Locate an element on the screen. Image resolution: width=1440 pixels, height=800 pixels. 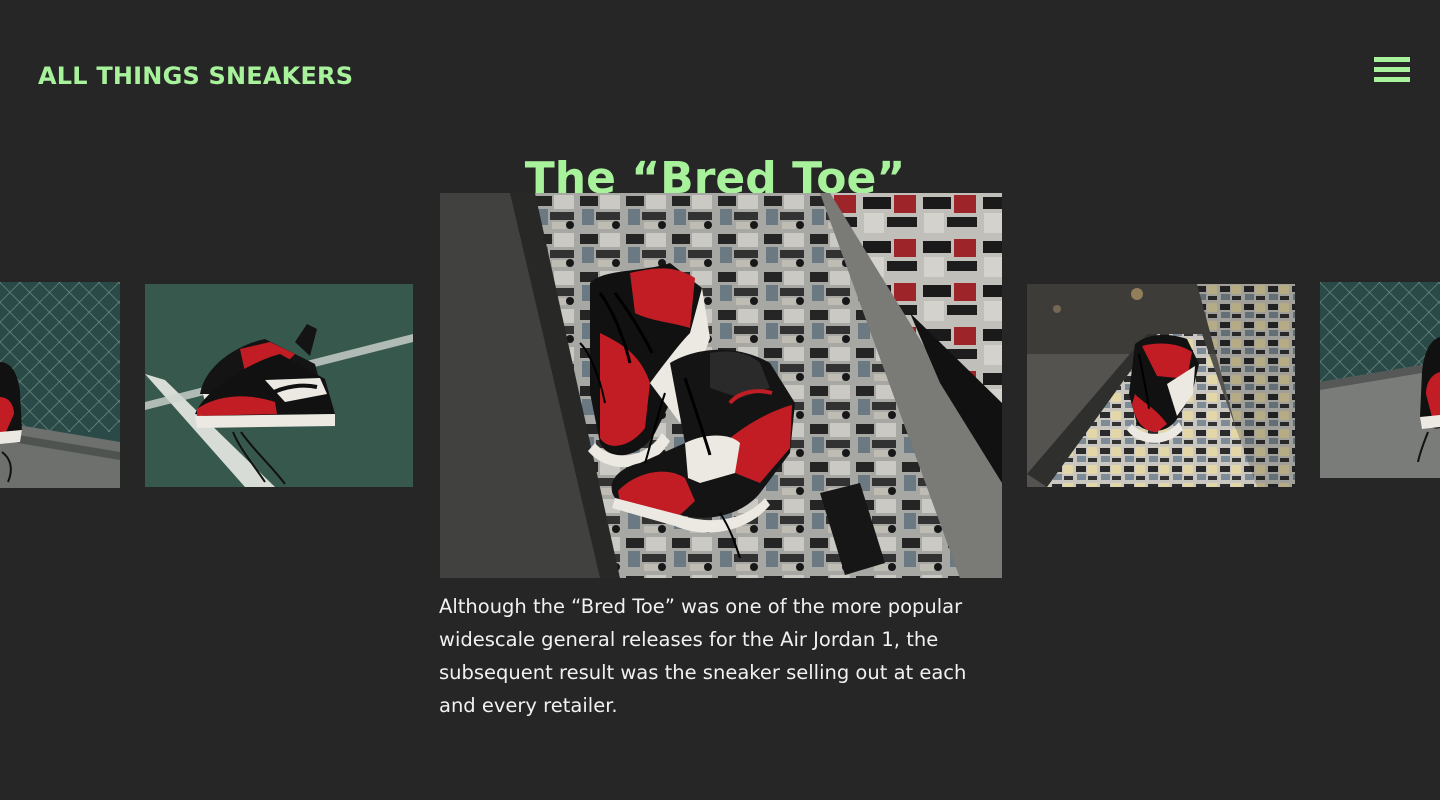
carousel-slide-court is located at coordinates (279, 385).